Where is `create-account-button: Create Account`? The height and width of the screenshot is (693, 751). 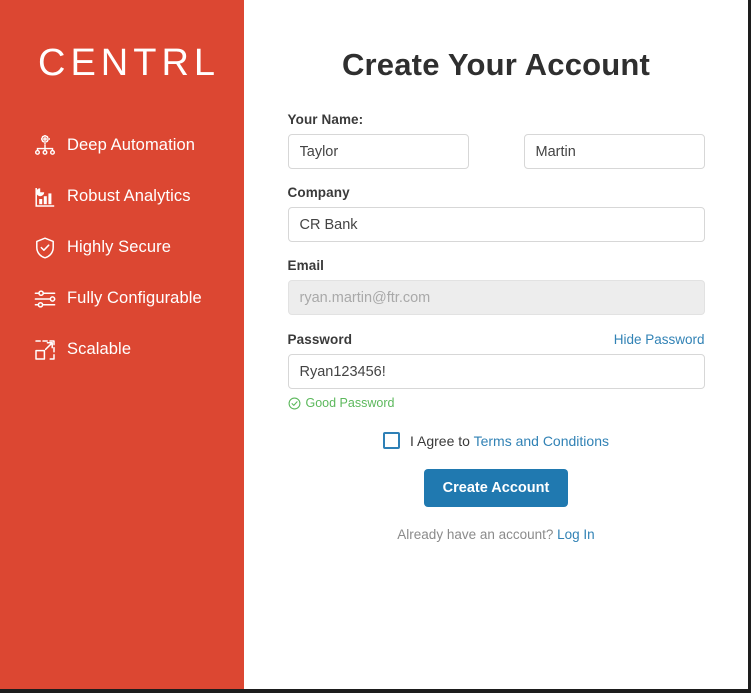 create-account-button: Create Account is located at coordinates (496, 488).